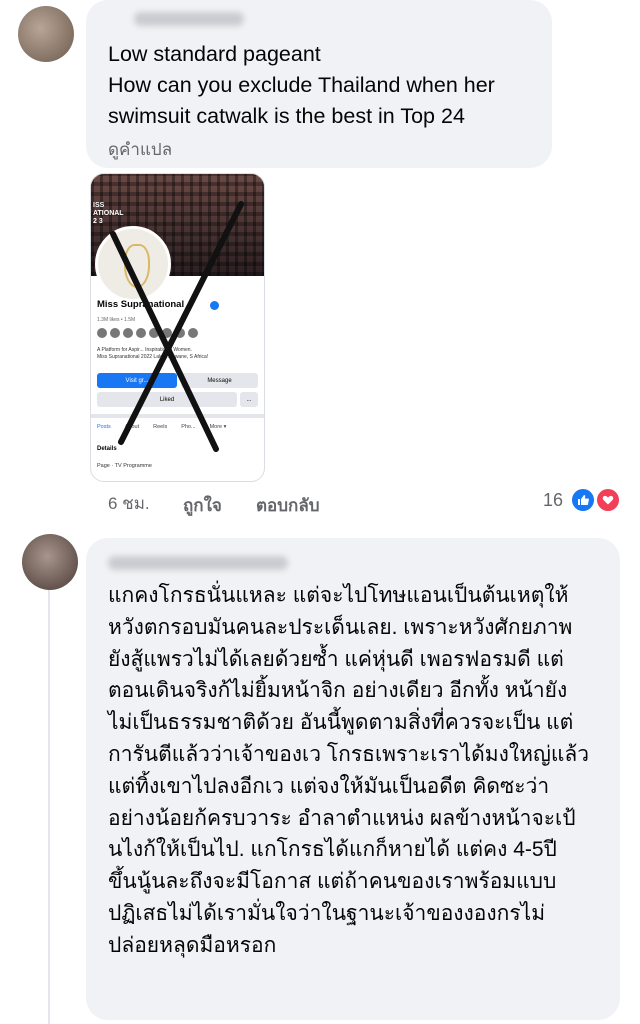 The height and width of the screenshot is (1024, 640). What do you see at coordinates (140, 149) in the screenshot?
I see `see-translation-link: ดูคำแปล` at bounding box center [140, 149].